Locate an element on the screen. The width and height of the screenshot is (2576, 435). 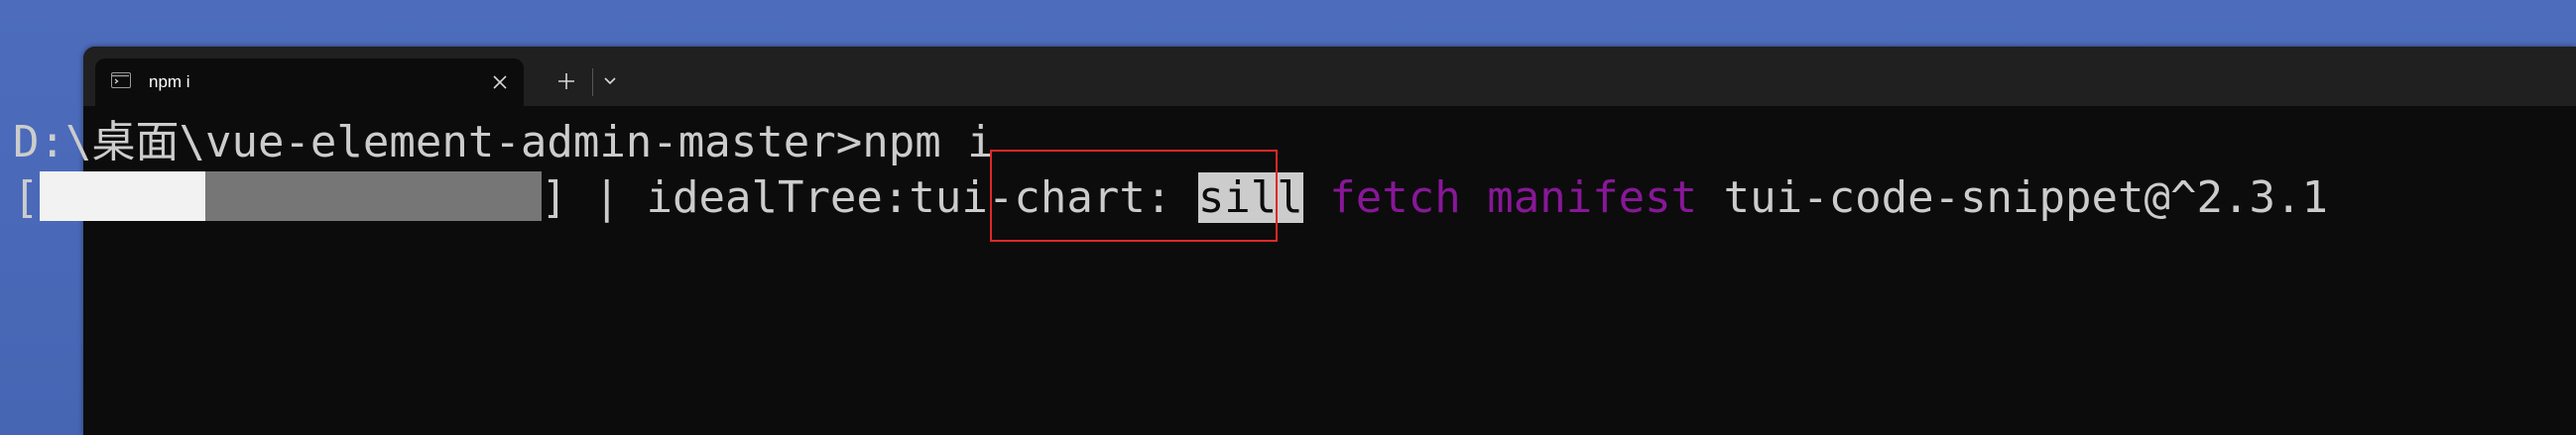
terminal-icon is located at coordinates (121, 80).